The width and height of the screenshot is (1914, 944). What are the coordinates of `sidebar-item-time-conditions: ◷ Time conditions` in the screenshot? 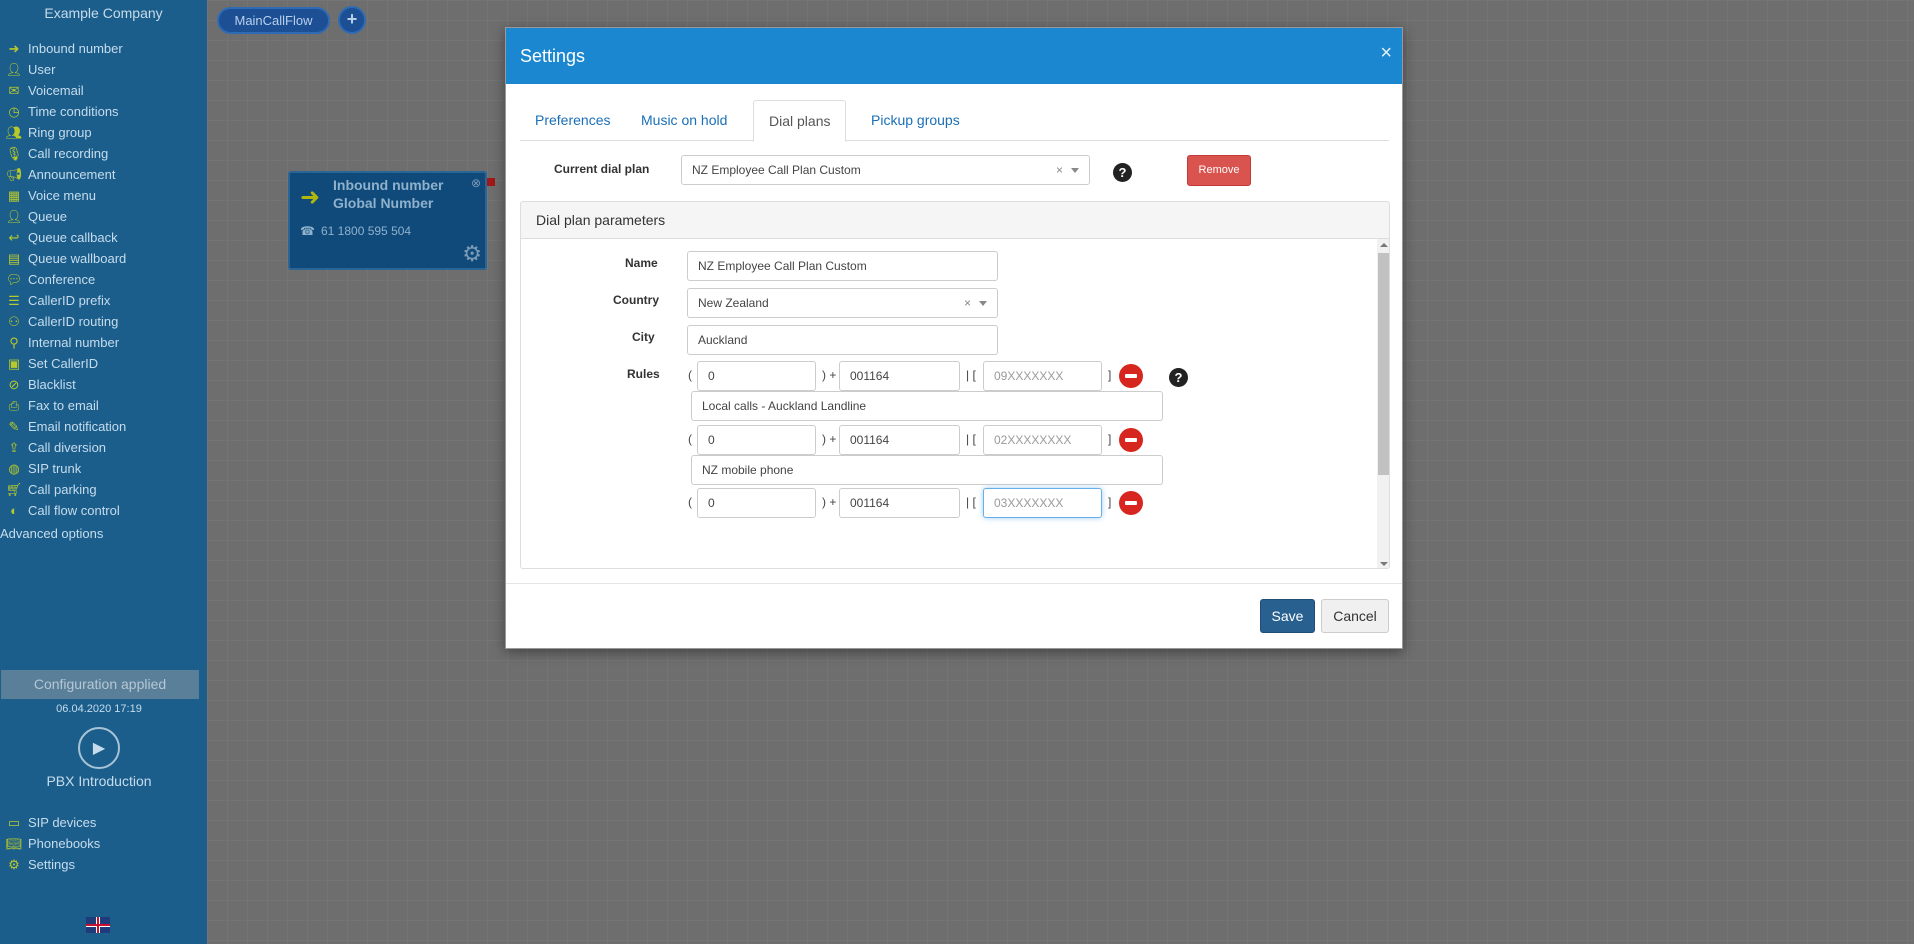 It's located at (103, 111).